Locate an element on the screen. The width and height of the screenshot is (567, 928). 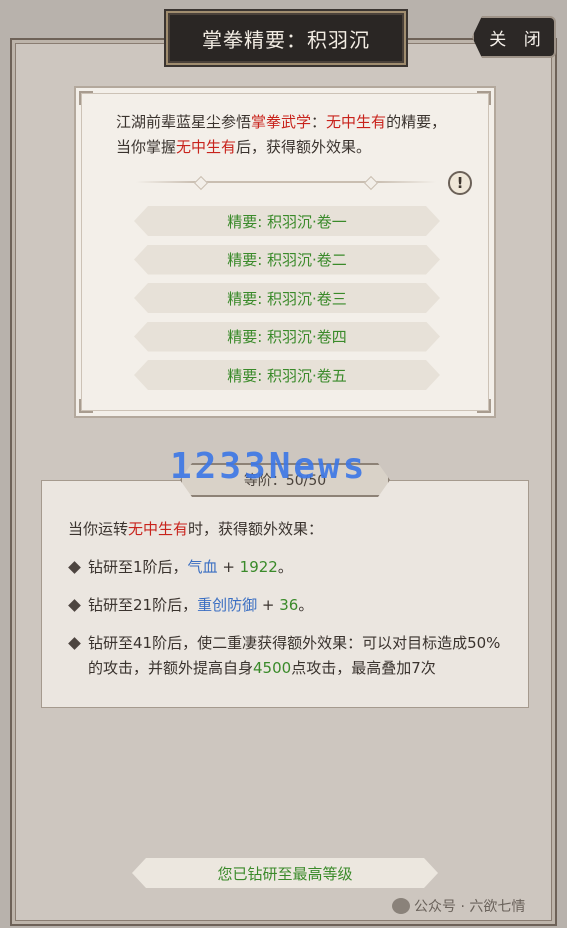
footer-watermark: 公众号 · 六欲七情 is located at coordinates (458, 906).